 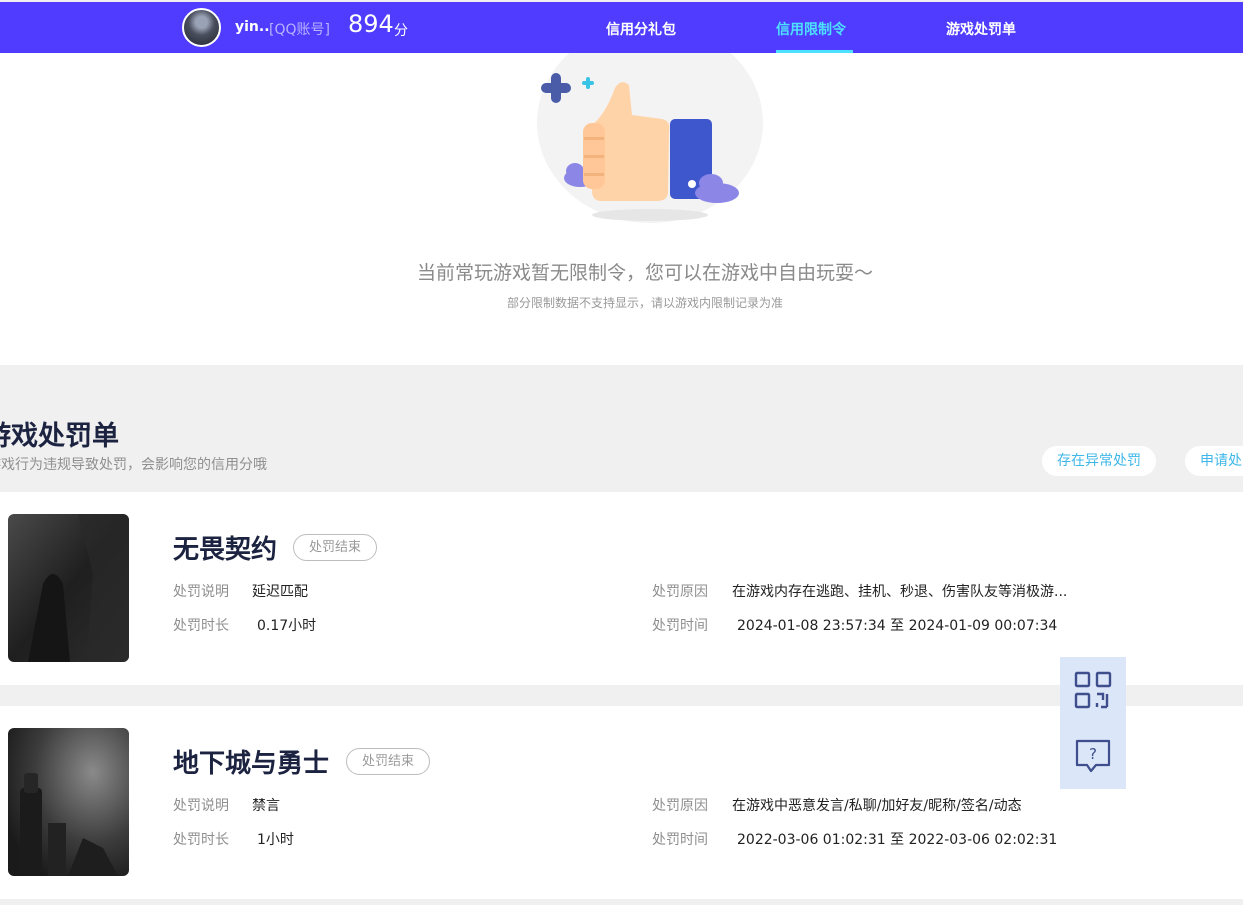 What do you see at coordinates (1099, 461) in the screenshot?
I see `abnormal-penalty-button: 存在异常处罚` at bounding box center [1099, 461].